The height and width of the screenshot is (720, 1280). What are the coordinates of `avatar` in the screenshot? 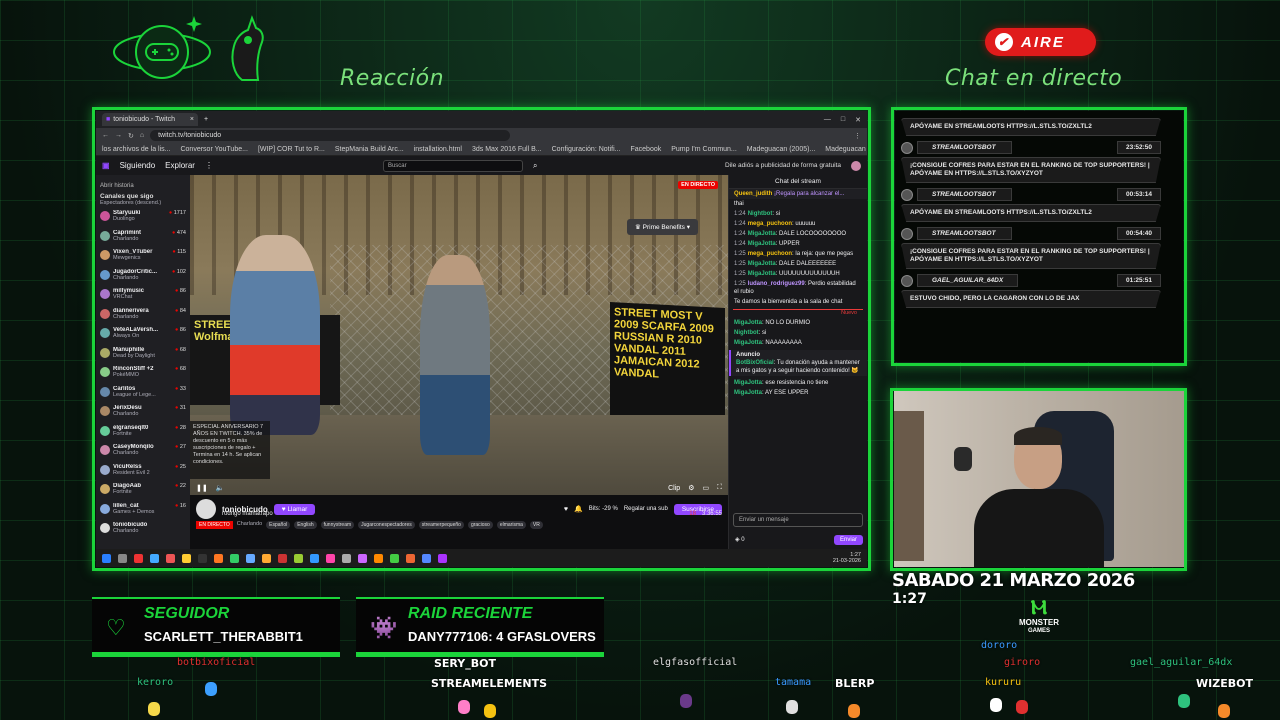 It's located at (856, 165).